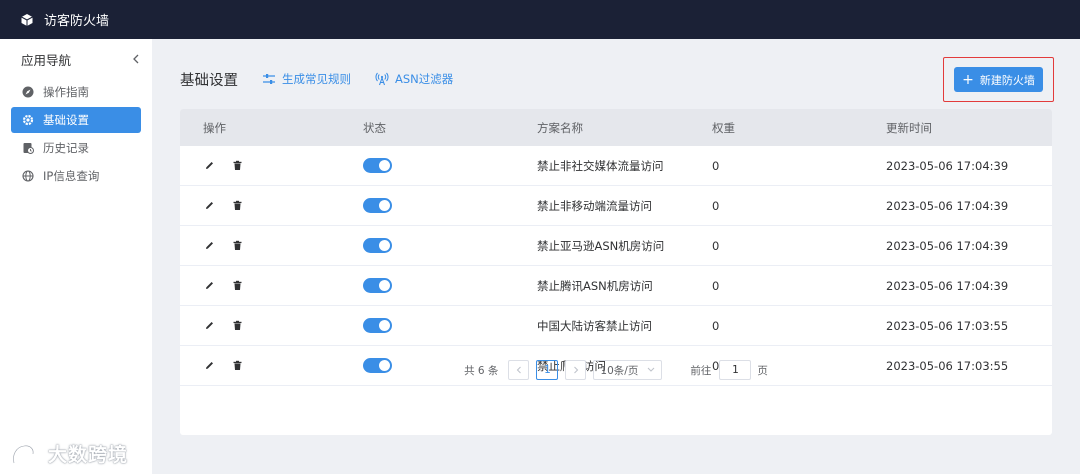  What do you see at coordinates (594, 325) in the screenshot?
I see `rule-name: 中国大陆访客禁止访问` at bounding box center [594, 325].